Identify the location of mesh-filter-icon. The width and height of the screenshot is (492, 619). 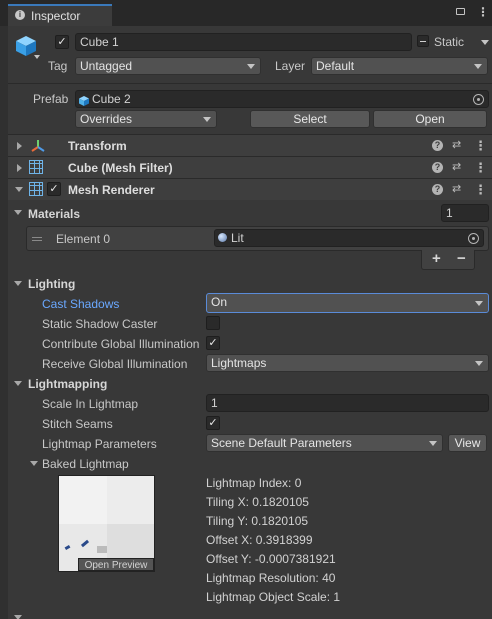
(36, 167).